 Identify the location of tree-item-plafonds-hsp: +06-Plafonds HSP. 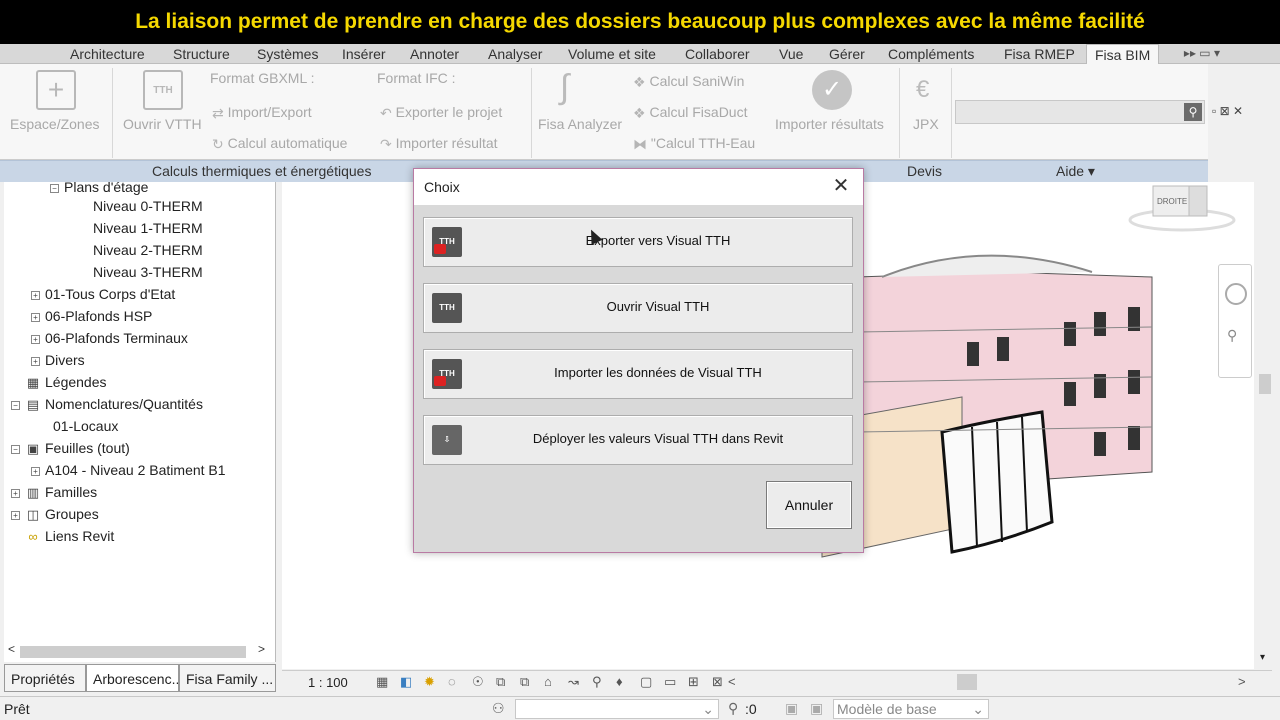
(91, 316).